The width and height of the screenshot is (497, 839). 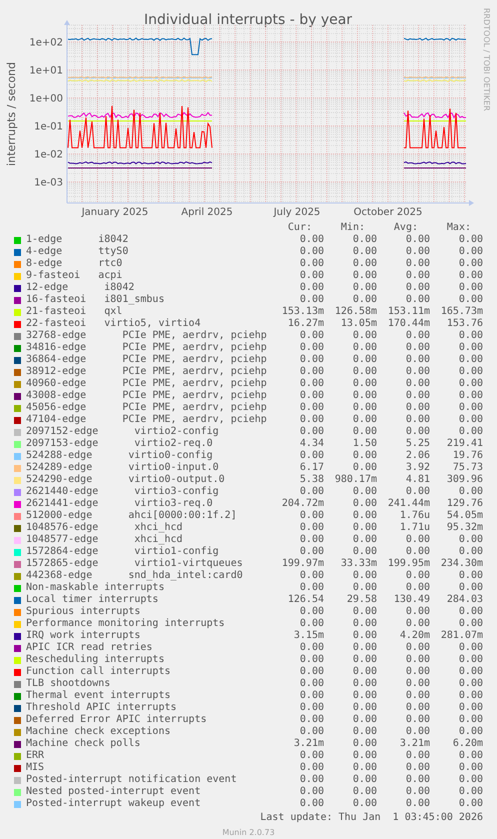 What do you see at coordinates (104, 539) in the screenshot?
I see `legend-label: 1048577-edge xhci_hcd` at bounding box center [104, 539].